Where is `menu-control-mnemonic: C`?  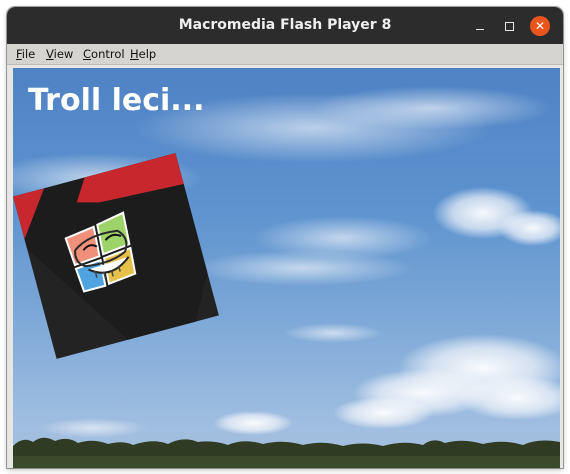 menu-control-mnemonic: C is located at coordinates (87, 54).